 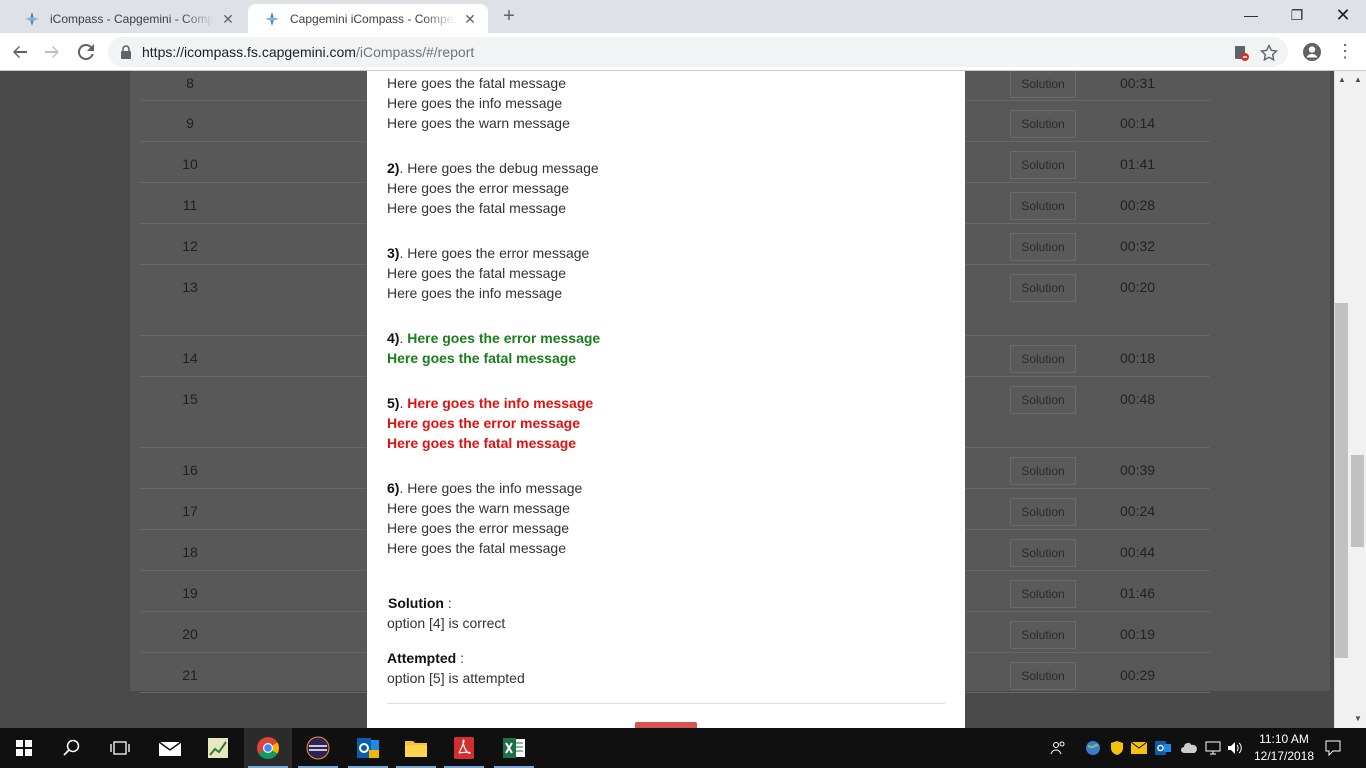 I want to click on eclipse-icon, so click(x=318, y=748).